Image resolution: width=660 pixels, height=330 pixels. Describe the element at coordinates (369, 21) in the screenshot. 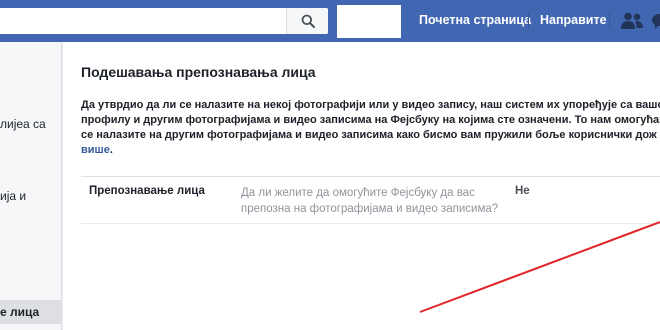

I see `profile-link` at that location.